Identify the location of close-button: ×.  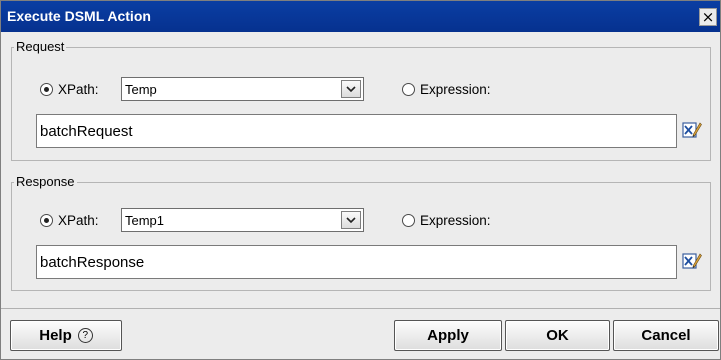
(708, 17).